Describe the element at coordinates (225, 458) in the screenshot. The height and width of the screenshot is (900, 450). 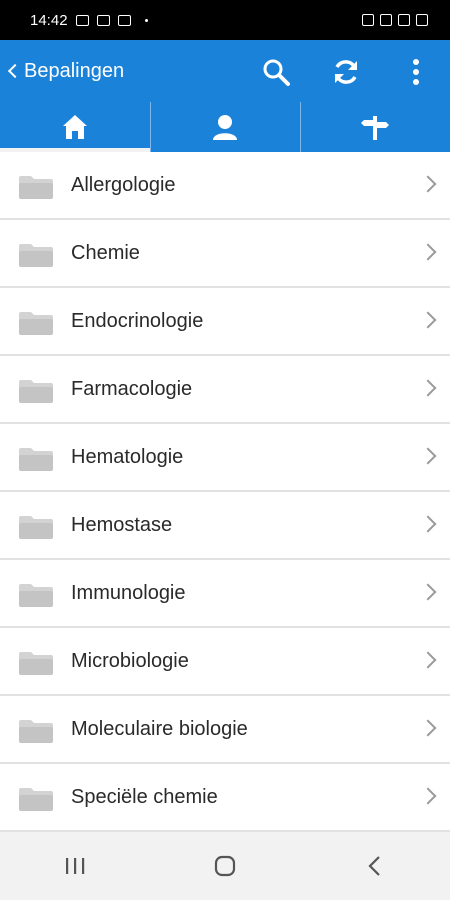
I see `list-item: Hematologie` at that location.